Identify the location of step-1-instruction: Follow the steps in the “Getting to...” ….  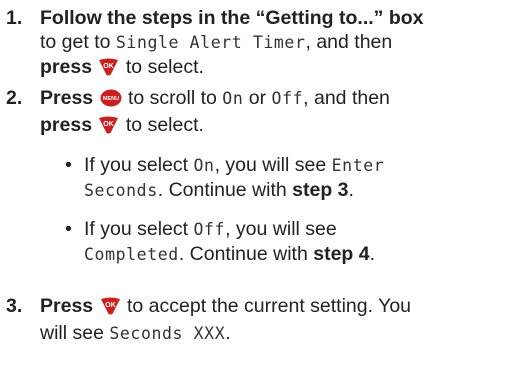
(232, 18).